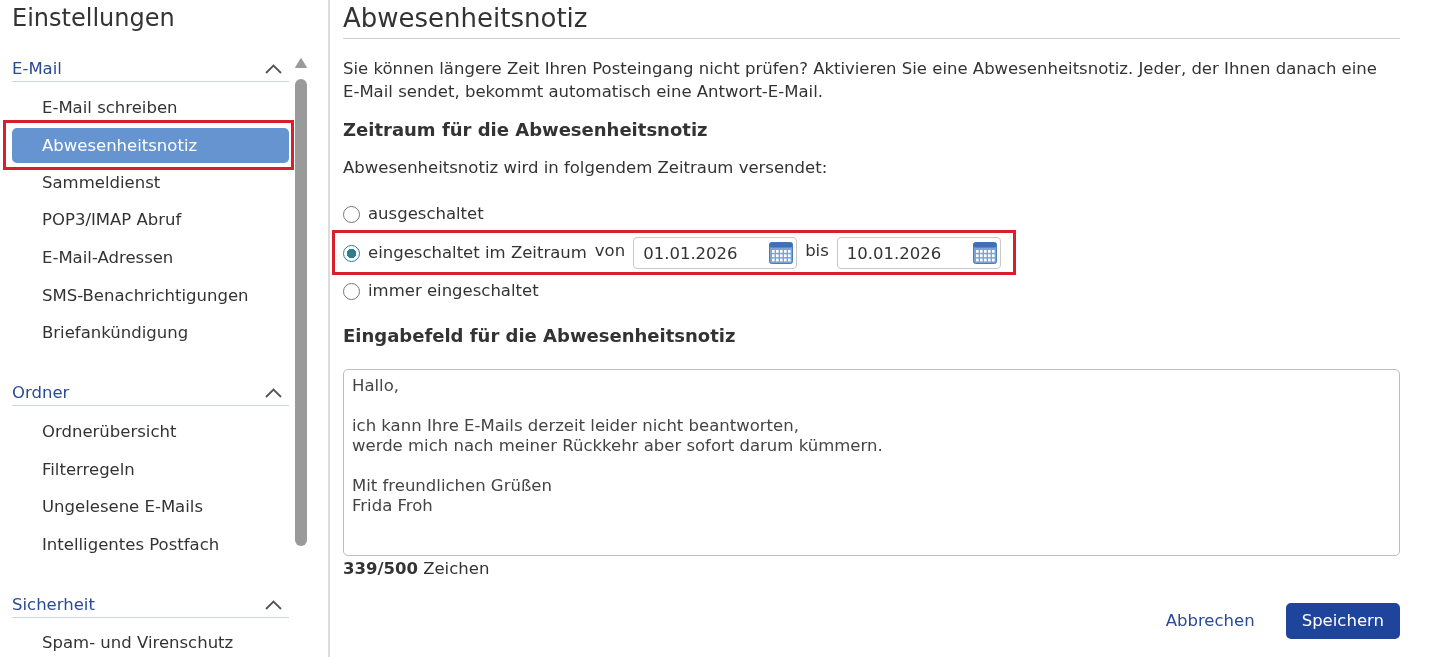 This screenshot has width=1429, height=657. What do you see at coordinates (110, 107) in the screenshot?
I see `sidebar-item: E-Mail schreiben` at bounding box center [110, 107].